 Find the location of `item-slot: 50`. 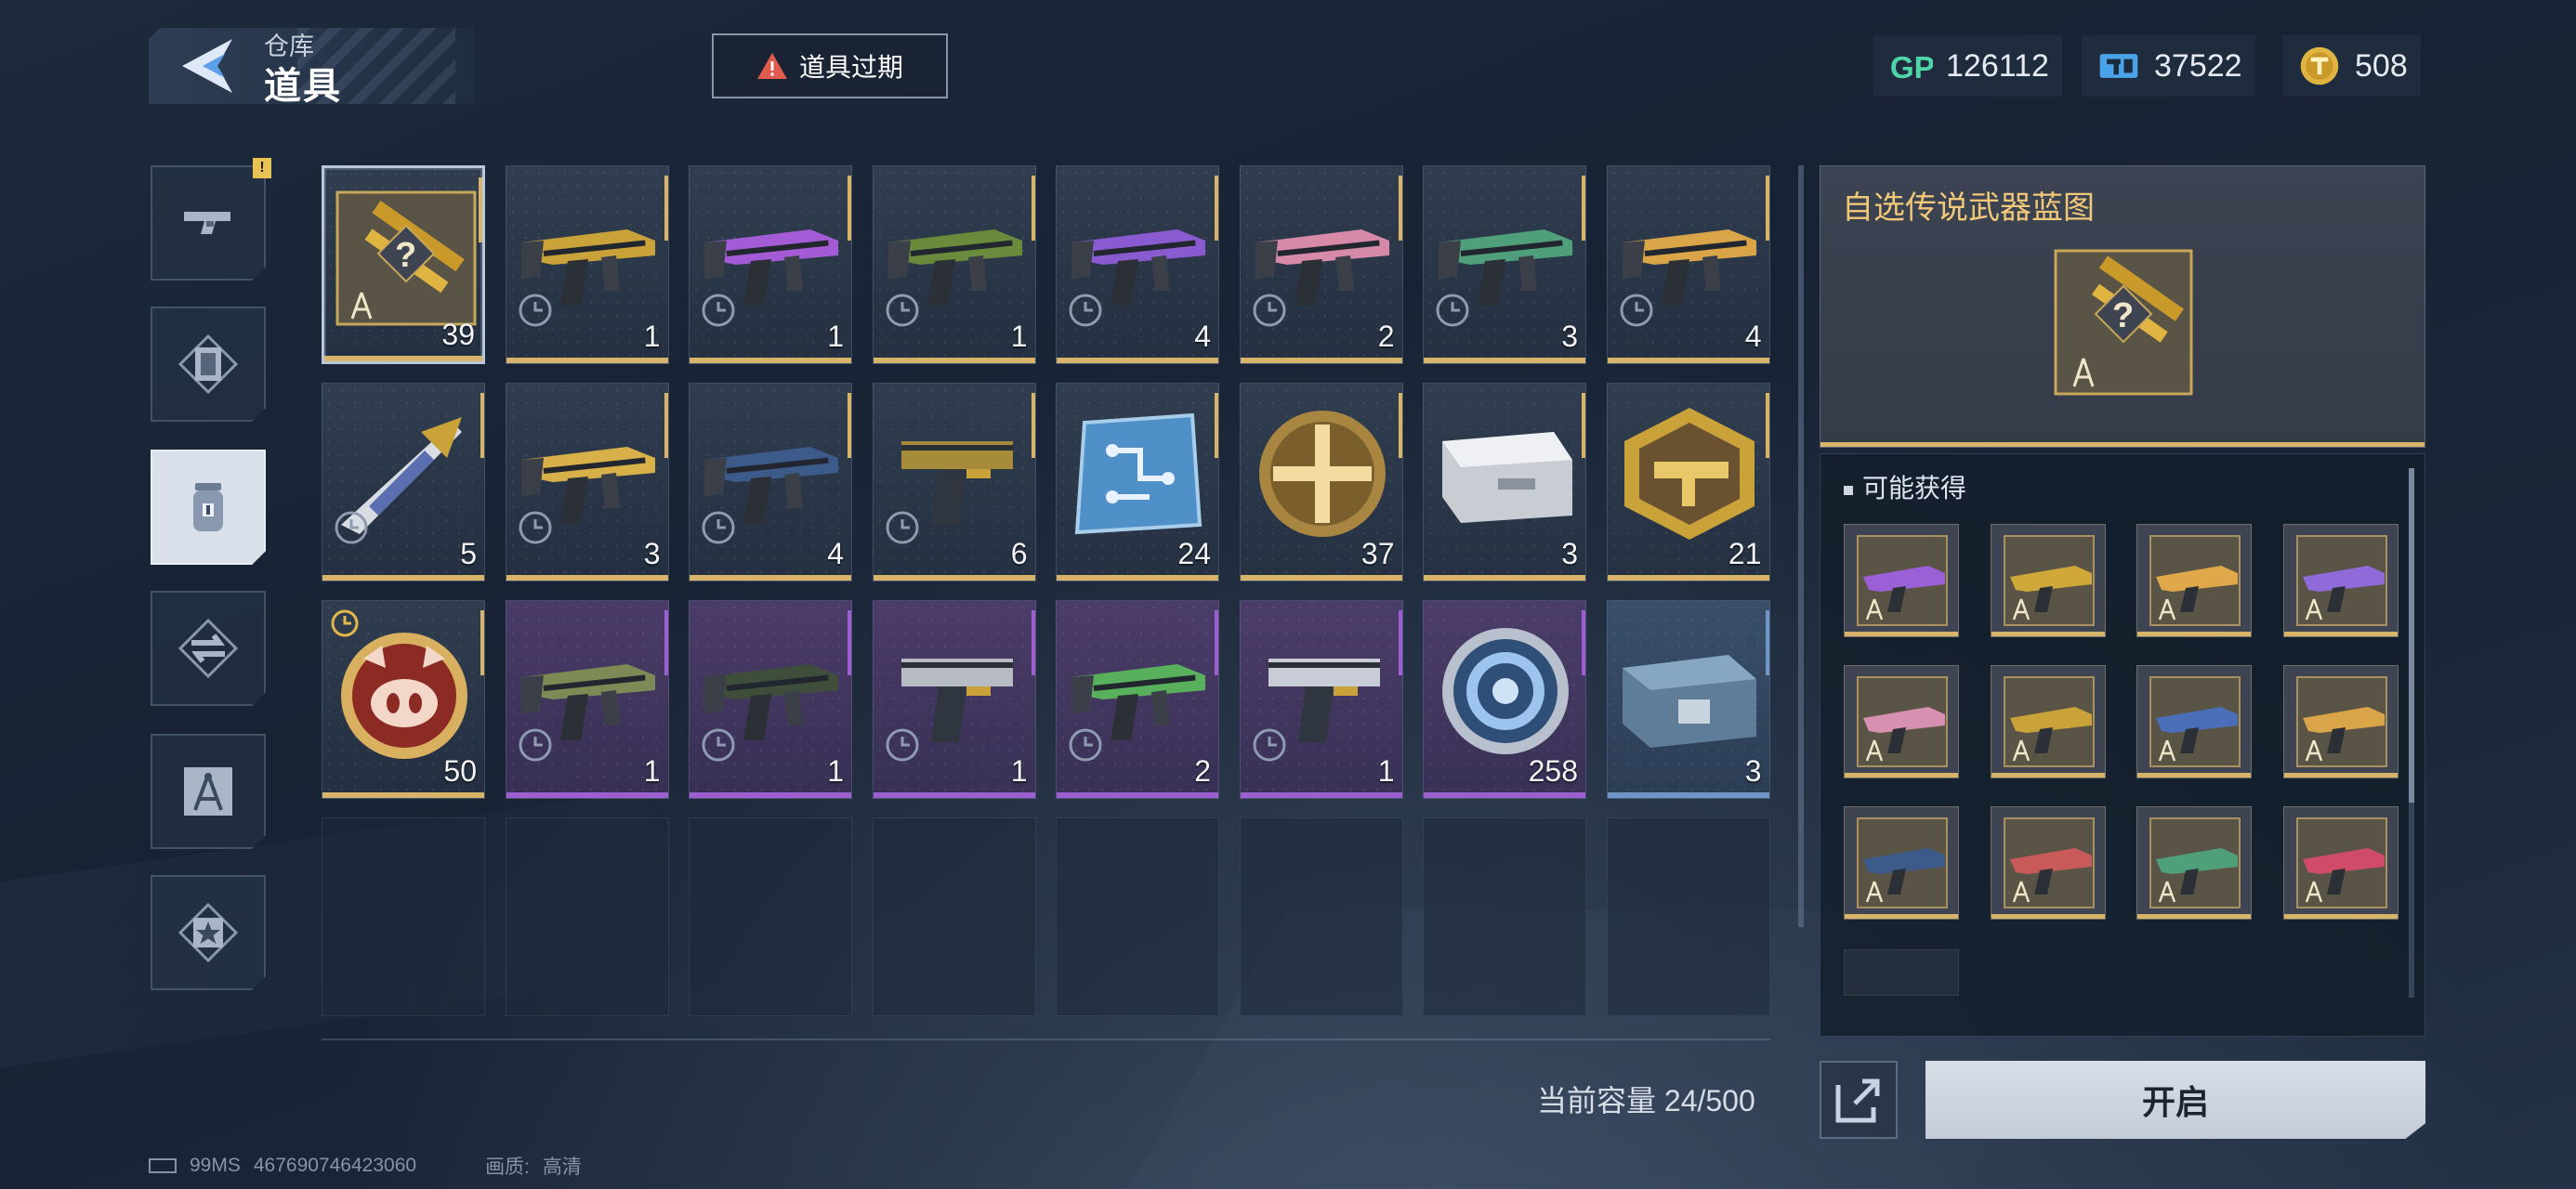

item-slot: 50 is located at coordinates (403, 699).